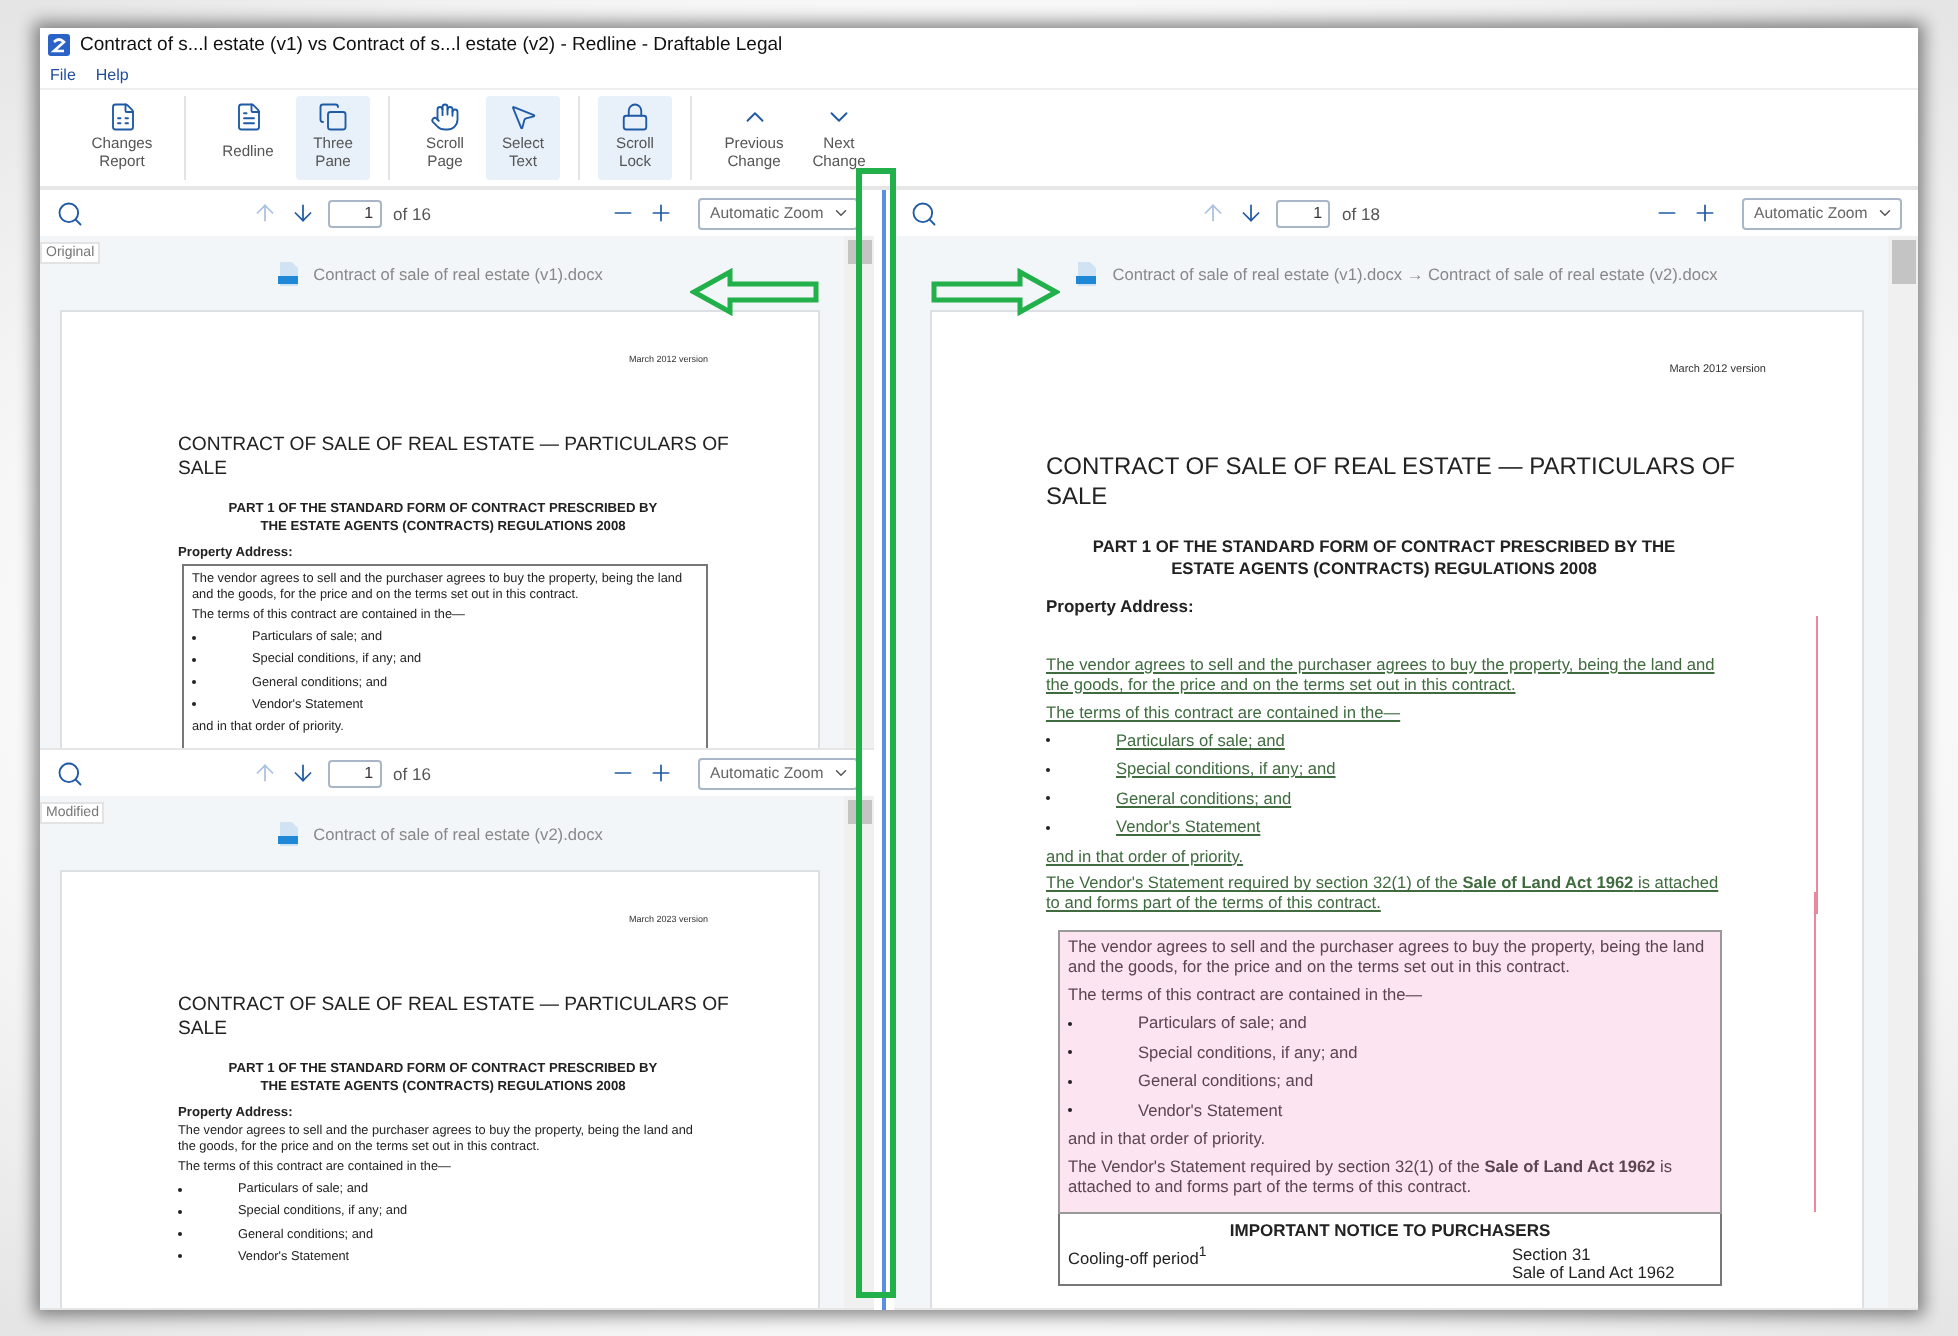  Describe the element at coordinates (1361, 213) in the screenshot. I see `page-count: of 18` at that location.